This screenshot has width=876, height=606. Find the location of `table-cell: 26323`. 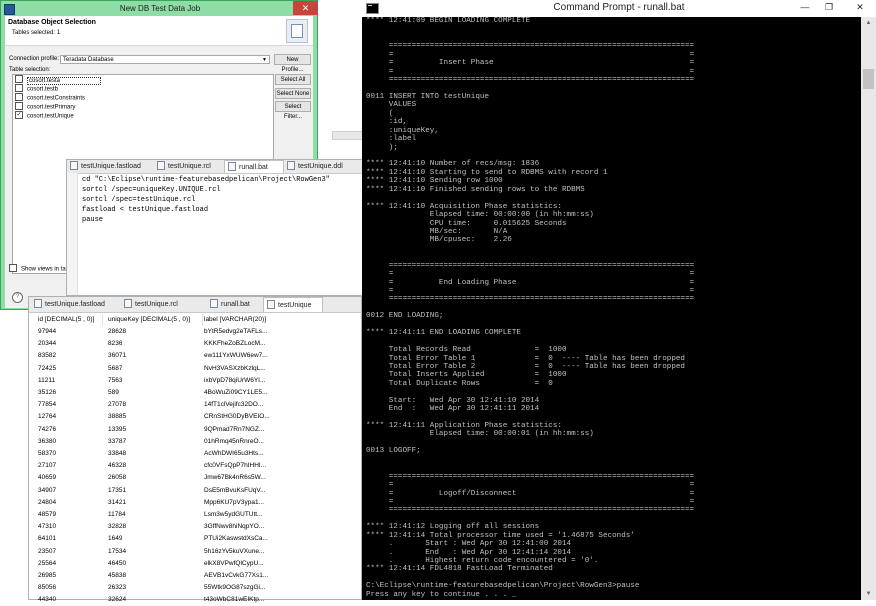

table-cell: 26323 is located at coordinates (117, 588).